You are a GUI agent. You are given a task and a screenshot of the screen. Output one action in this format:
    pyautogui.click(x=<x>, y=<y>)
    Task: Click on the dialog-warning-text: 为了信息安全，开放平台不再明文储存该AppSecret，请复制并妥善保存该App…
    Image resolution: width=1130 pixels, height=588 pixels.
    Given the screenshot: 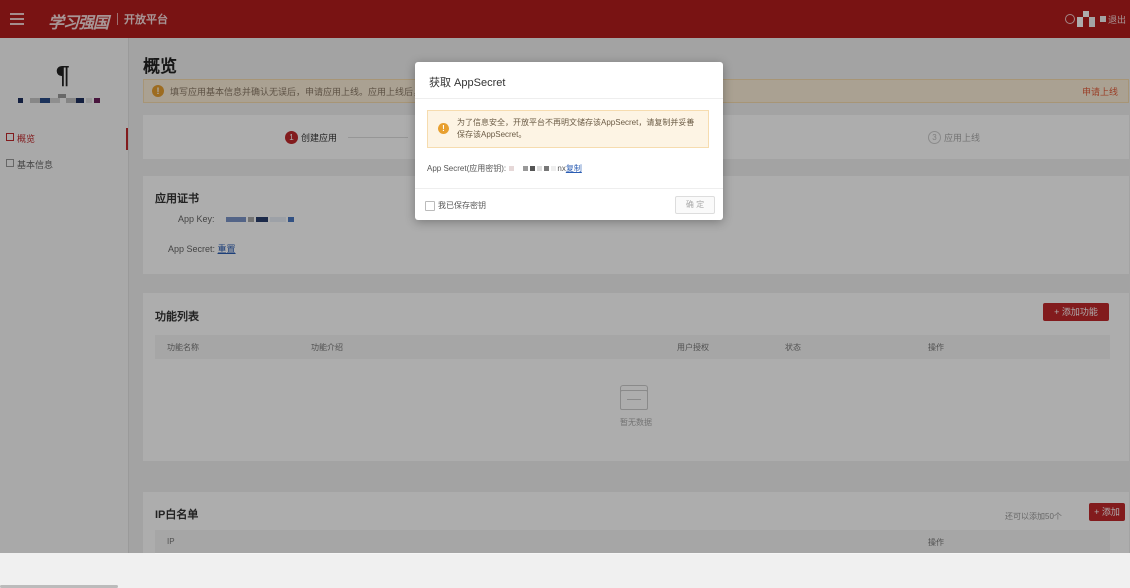 What is the action you would take?
    pyautogui.click(x=576, y=128)
    